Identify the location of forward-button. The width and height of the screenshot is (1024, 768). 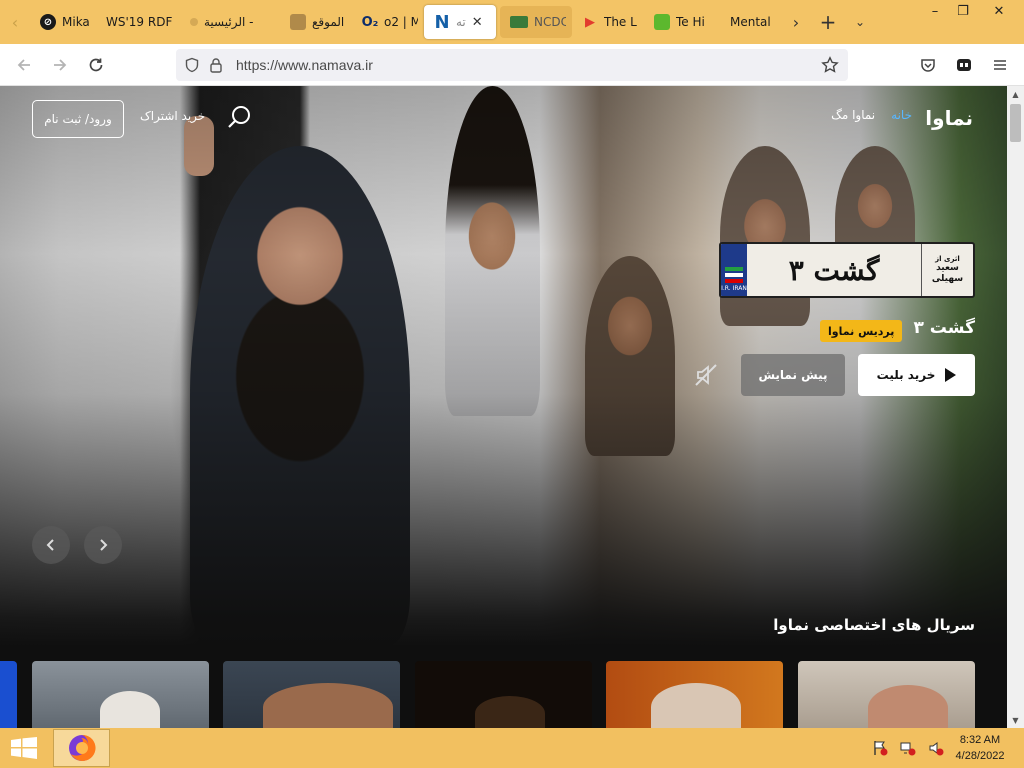
(60, 65).